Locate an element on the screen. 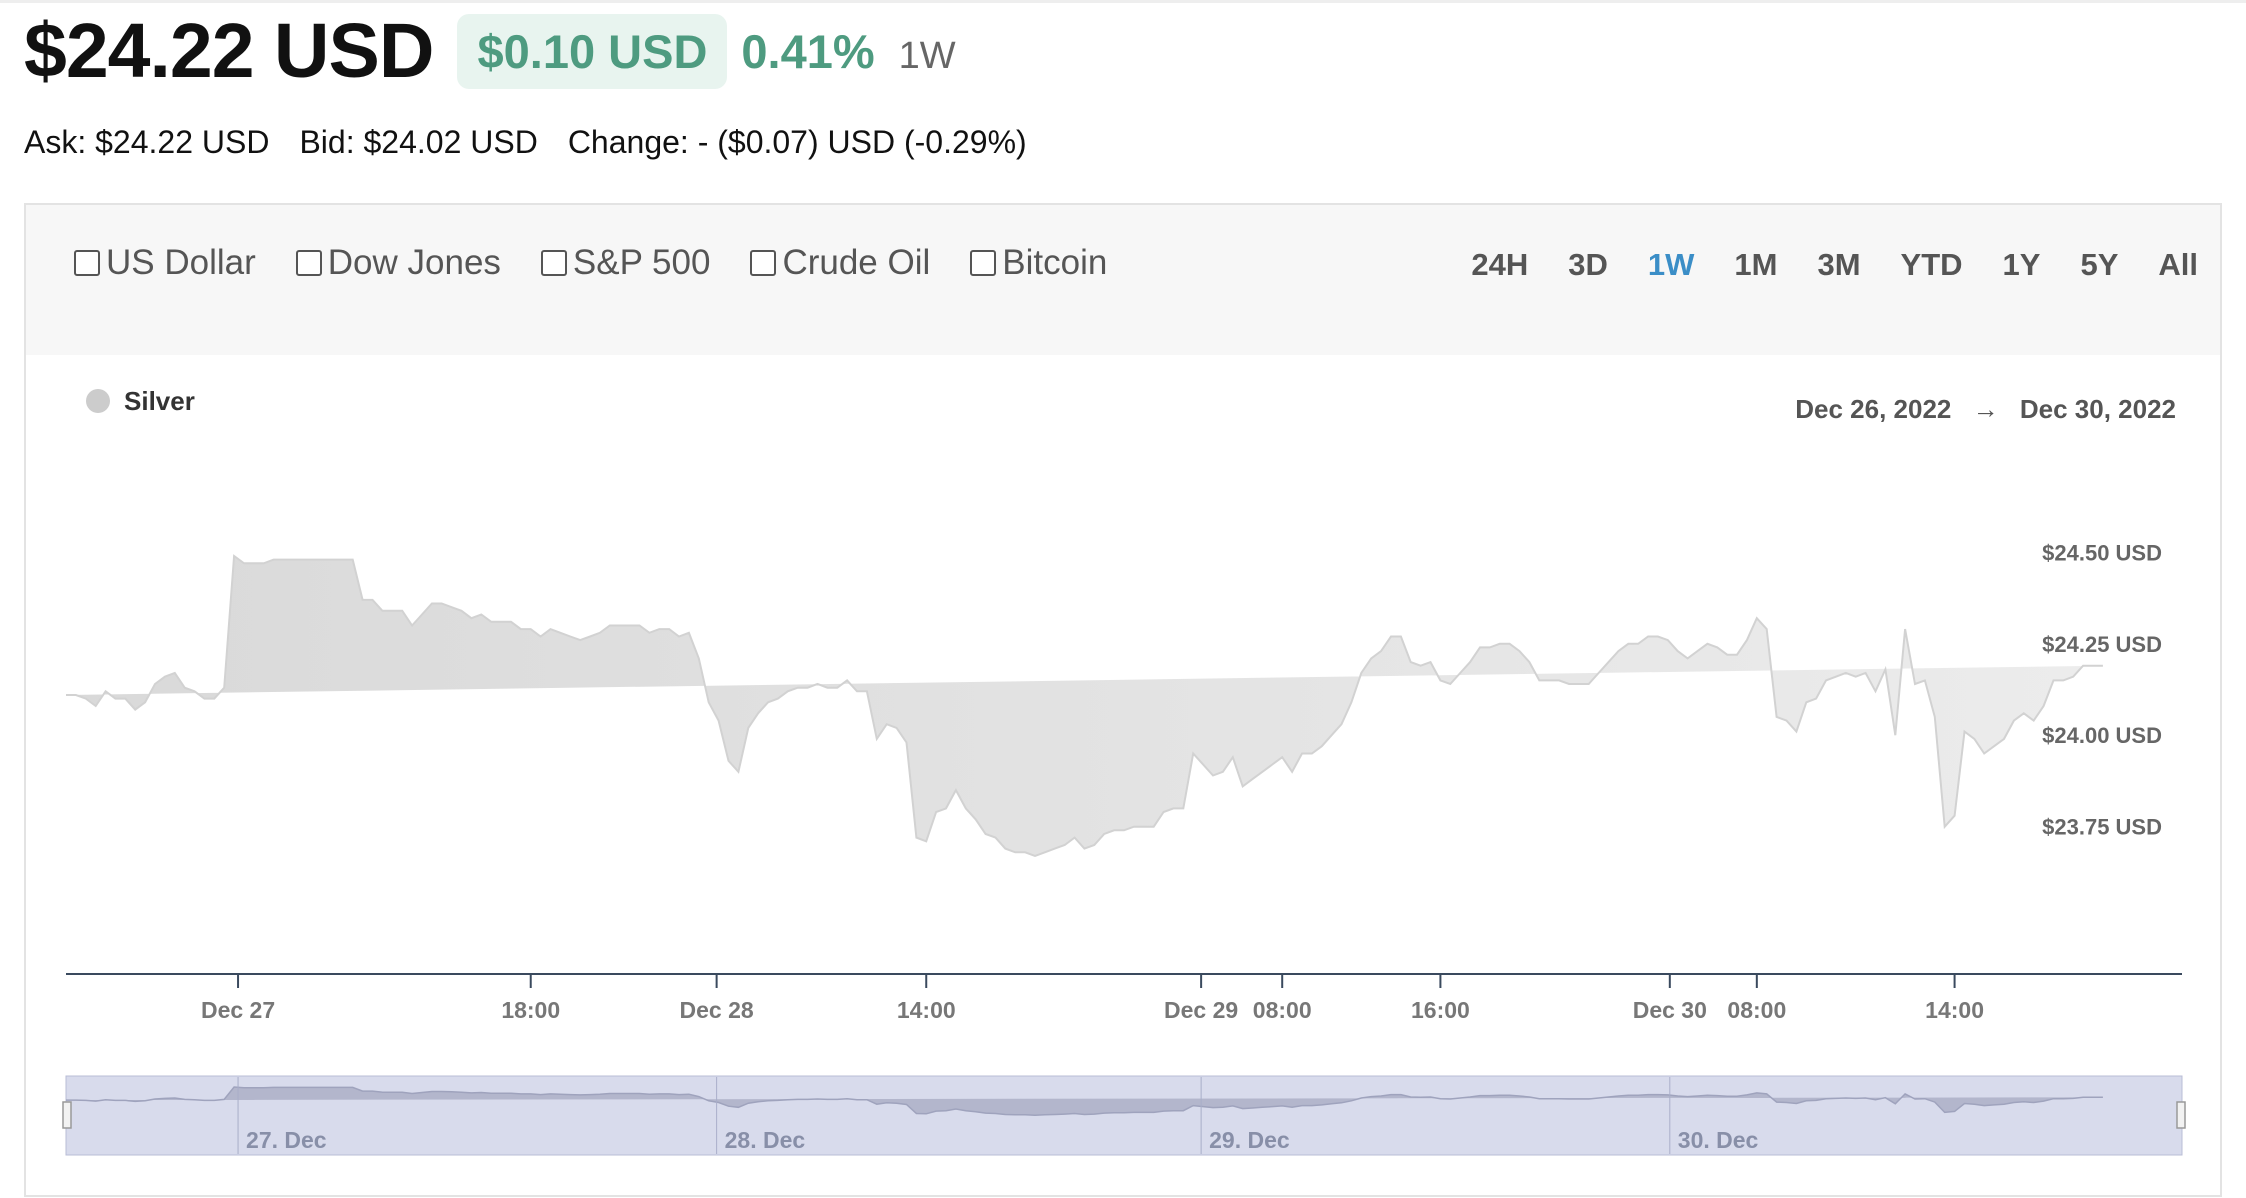 The height and width of the screenshot is (1198, 2246). y-axis-labels: $24.50 USD $24.25 USD $24.00 USD $23.75 USD is located at coordinates (2102, 689).